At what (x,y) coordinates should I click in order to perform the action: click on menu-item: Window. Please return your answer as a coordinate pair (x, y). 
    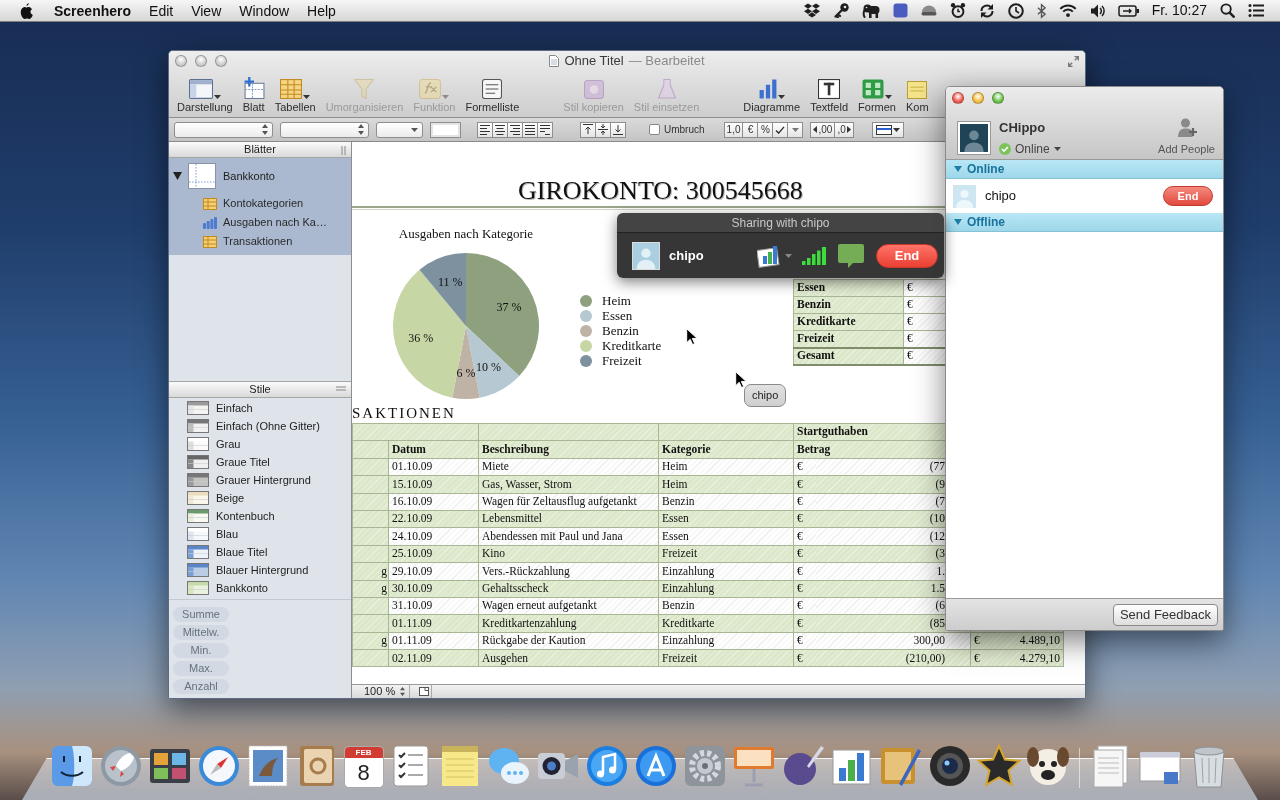
    Looking at the image, I should click on (264, 10).